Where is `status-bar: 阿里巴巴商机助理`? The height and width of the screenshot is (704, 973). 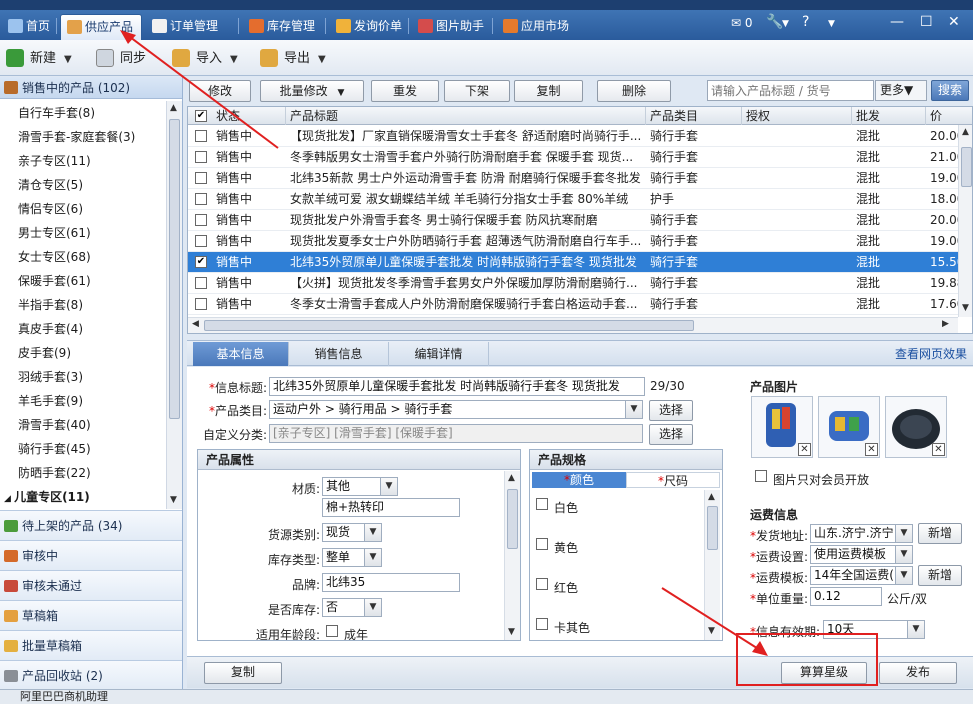
status-bar: 阿里巴巴商机助理 is located at coordinates (486, 696).